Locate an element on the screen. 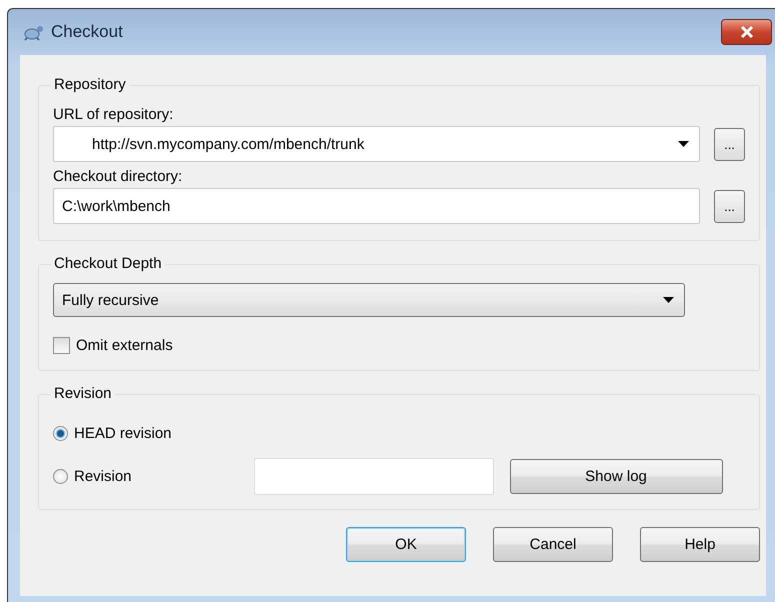  revision-input-field is located at coordinates (374, 476).